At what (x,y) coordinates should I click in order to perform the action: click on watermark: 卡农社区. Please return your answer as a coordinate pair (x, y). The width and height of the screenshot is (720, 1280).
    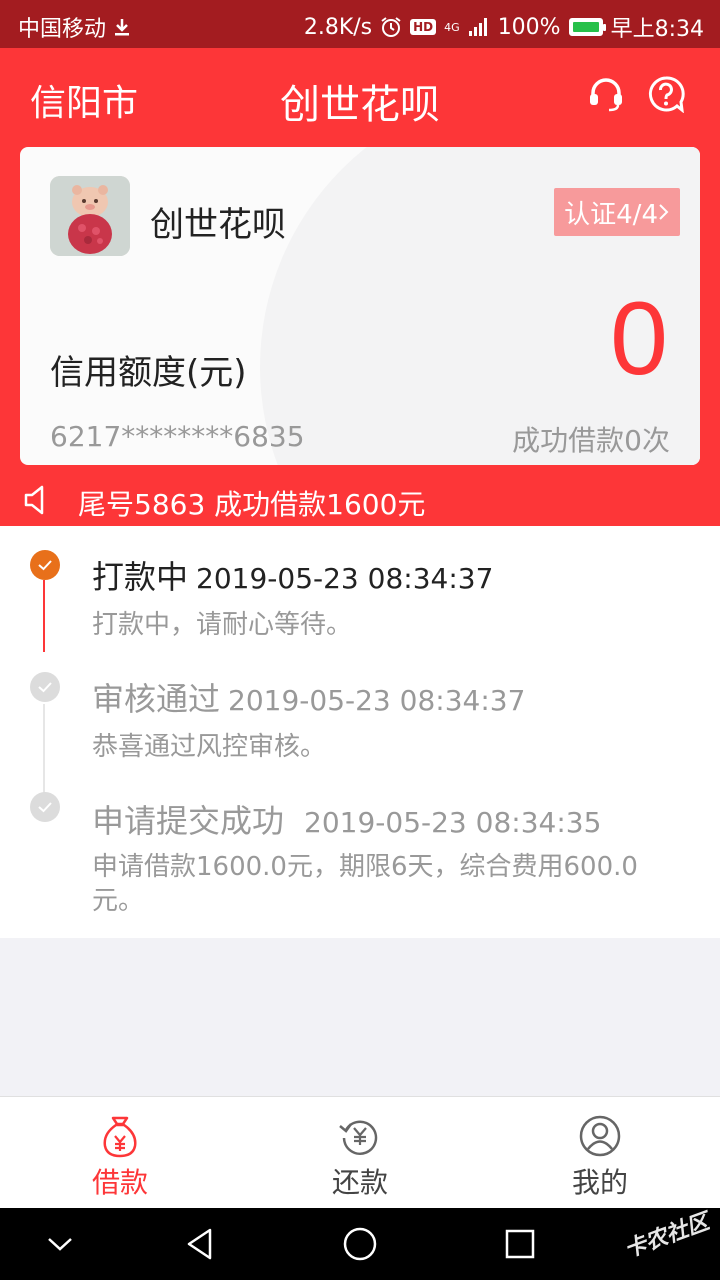
    Looking at the image, I should click on (667, 1236).